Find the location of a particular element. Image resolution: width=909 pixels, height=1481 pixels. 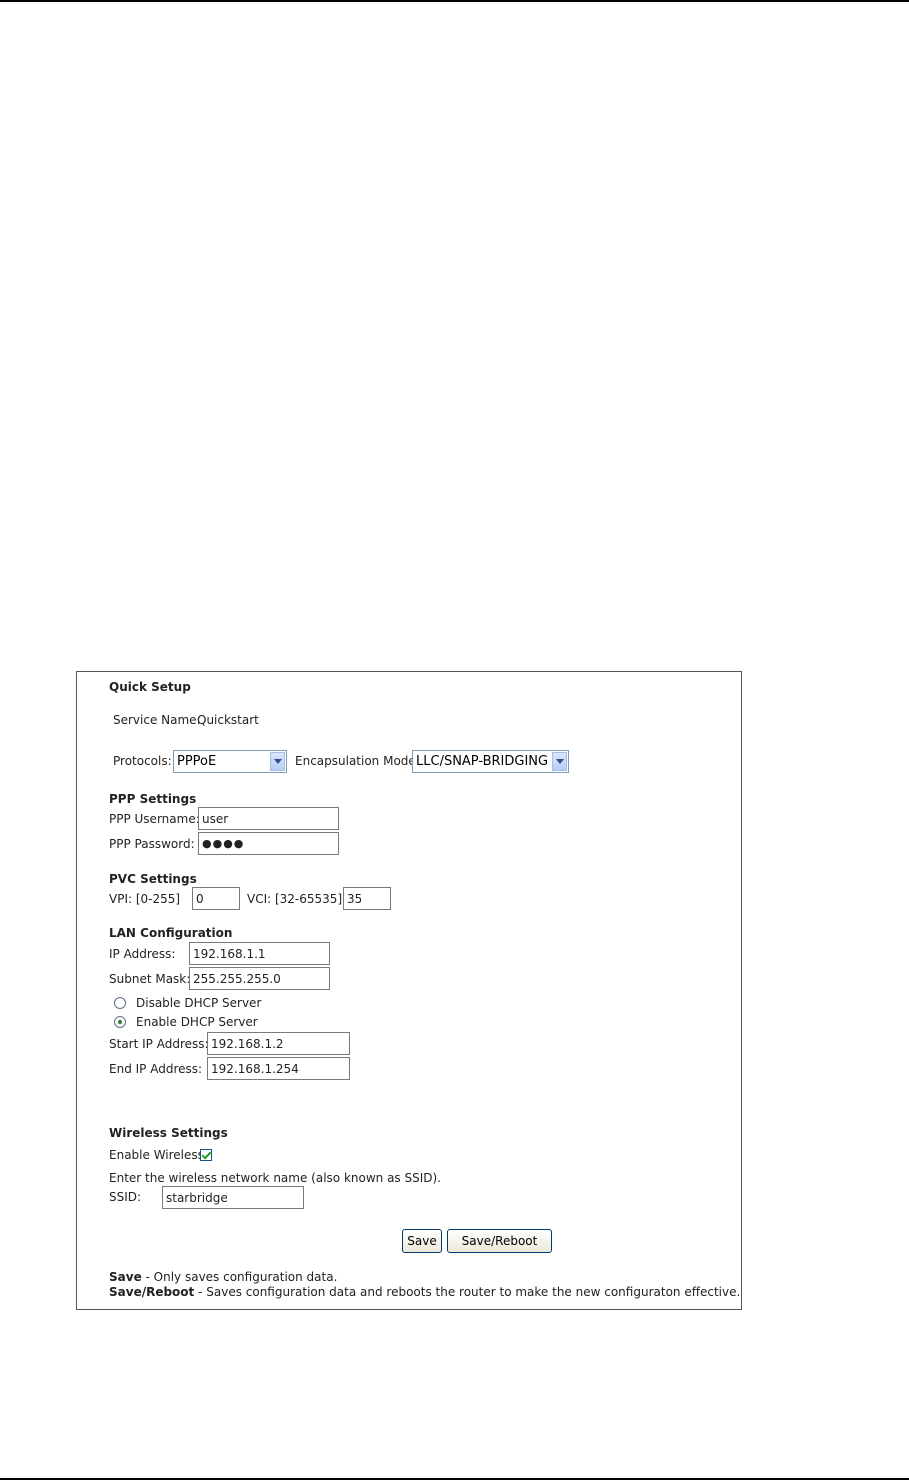

ppp-password-label: PPP Password: is located at coordinates (152, 844).